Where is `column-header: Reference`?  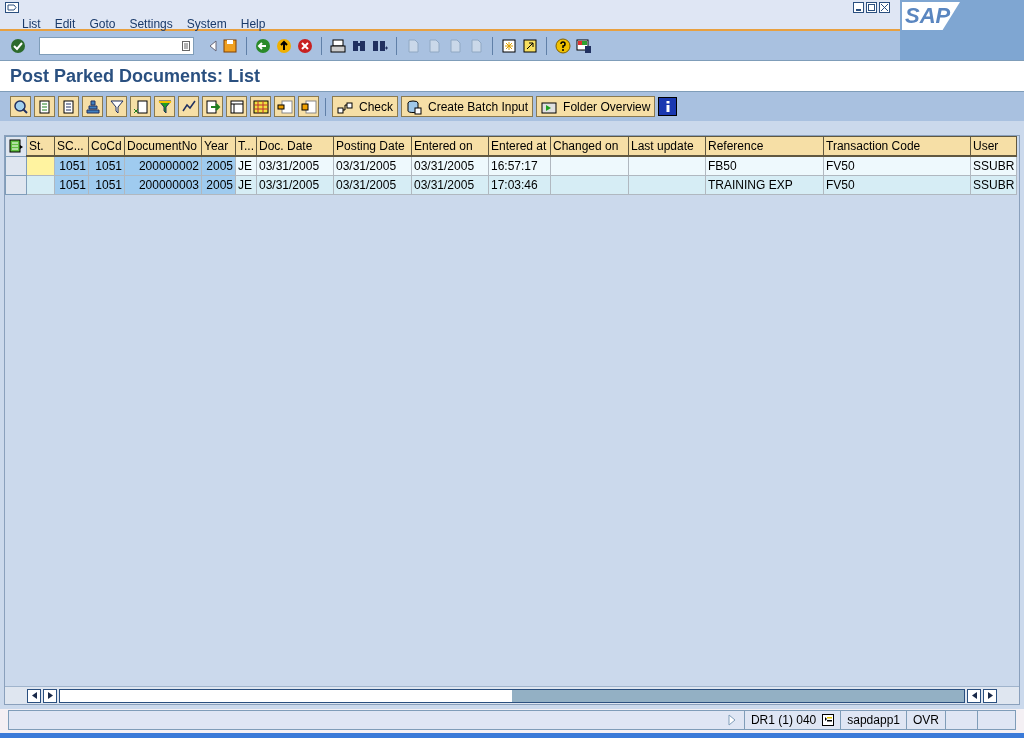 column-header: Reference is located at coordinates (764, 146).